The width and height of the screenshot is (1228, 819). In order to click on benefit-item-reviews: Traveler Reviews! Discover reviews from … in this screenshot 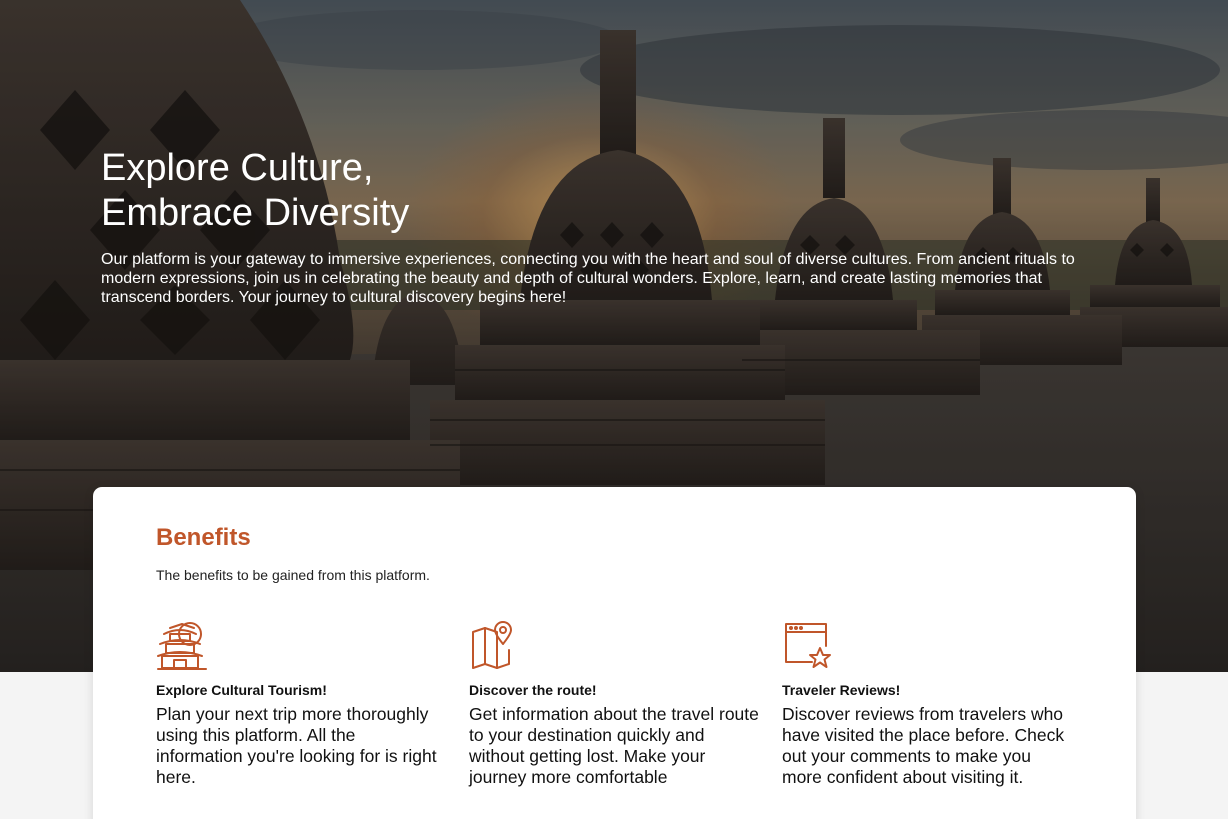, I will do `click(927, 704)`.